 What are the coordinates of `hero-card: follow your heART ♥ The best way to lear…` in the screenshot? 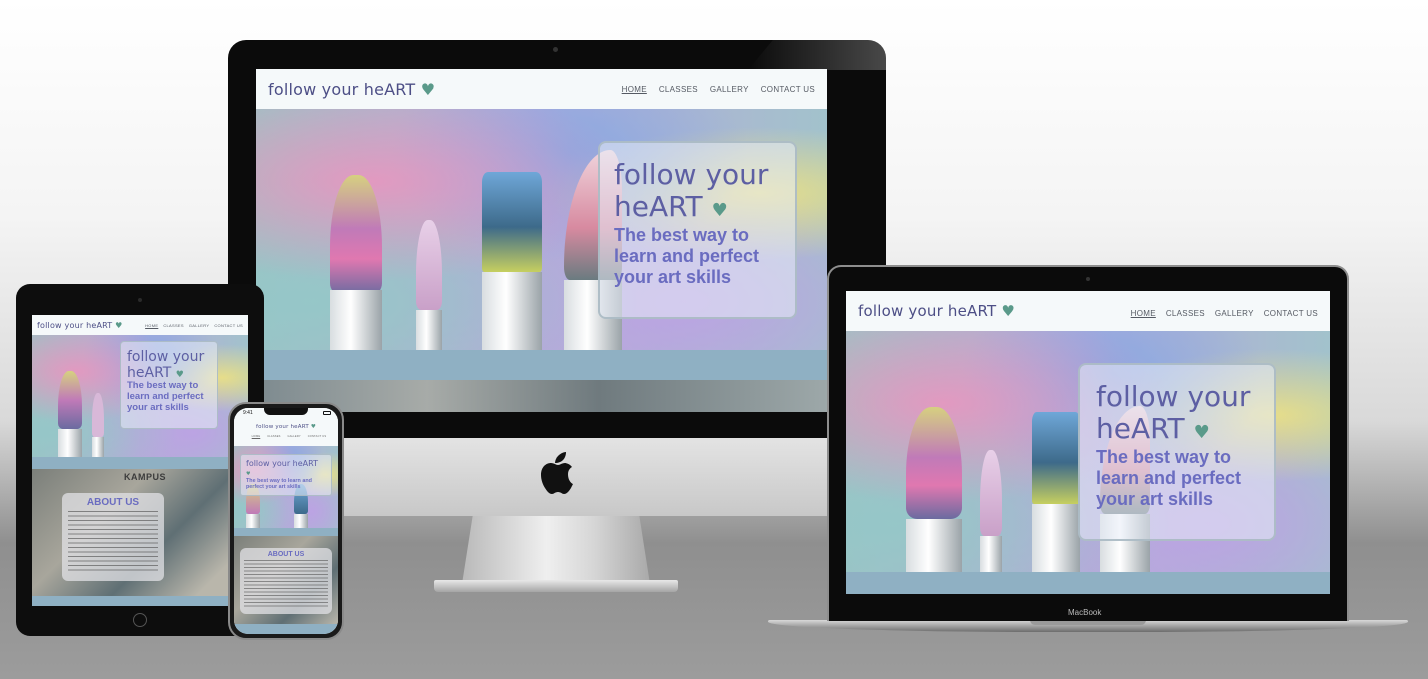 It's located at (1177, 452).